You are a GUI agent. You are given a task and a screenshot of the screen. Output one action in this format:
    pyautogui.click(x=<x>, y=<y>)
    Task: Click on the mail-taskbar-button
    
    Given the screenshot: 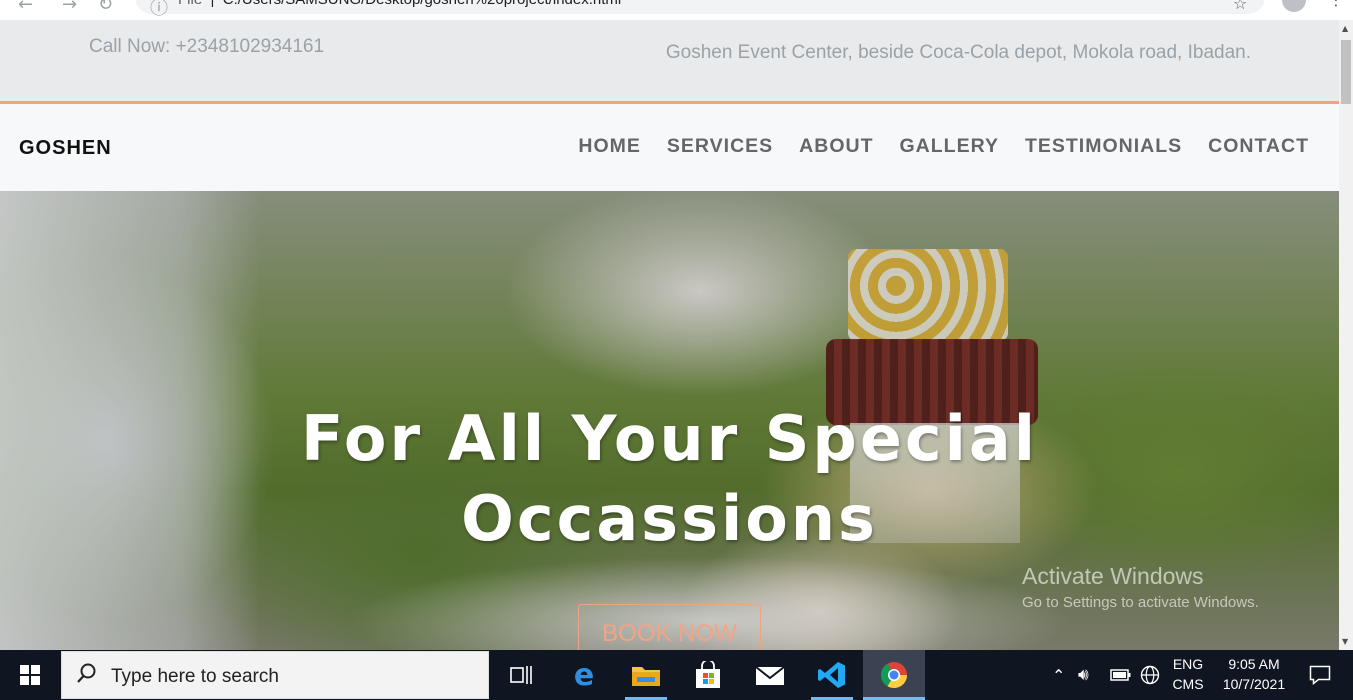 What is the action you would take?
    pyautogui.click(x=770, y=675)
    